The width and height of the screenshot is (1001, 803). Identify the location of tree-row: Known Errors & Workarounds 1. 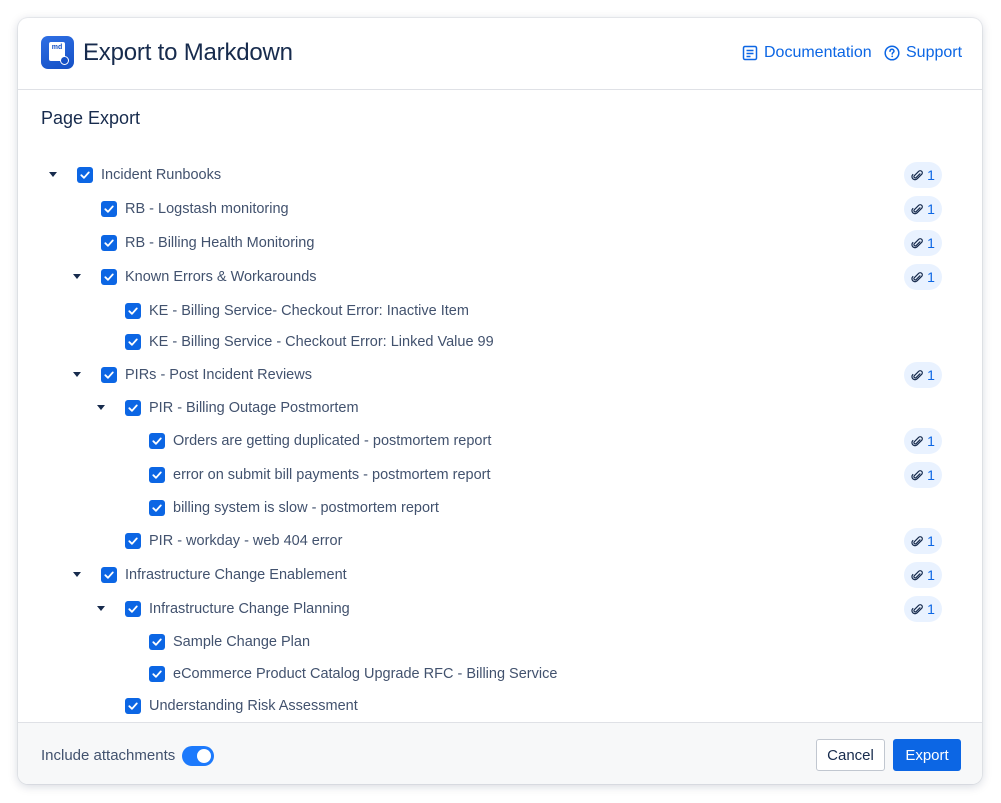
(500, 277).